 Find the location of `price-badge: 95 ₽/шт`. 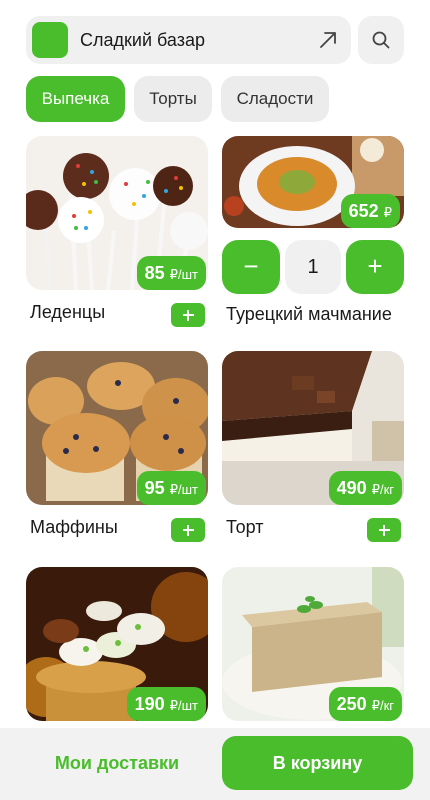

price-badge: 95 ₽/шт is located at coordinates (171, 488).